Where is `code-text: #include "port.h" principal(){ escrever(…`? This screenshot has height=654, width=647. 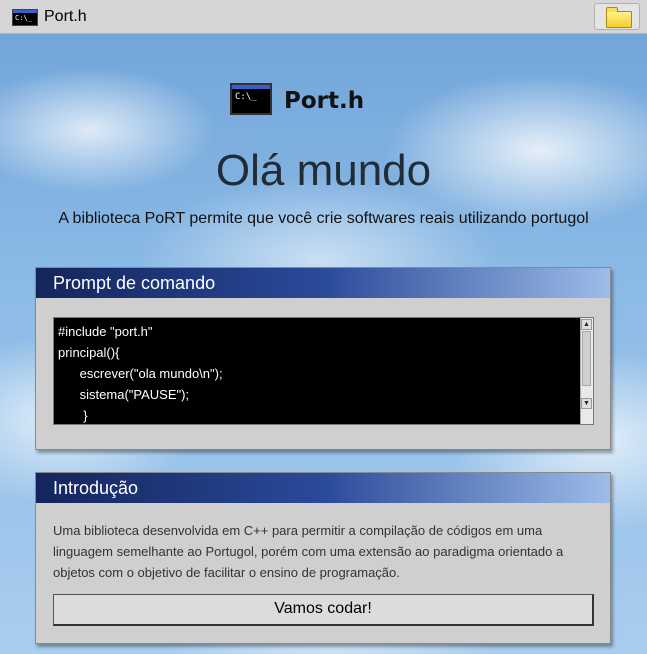
code-text: #include "port.h" principal(){ escrever(… is located at coordinates (140, 373).